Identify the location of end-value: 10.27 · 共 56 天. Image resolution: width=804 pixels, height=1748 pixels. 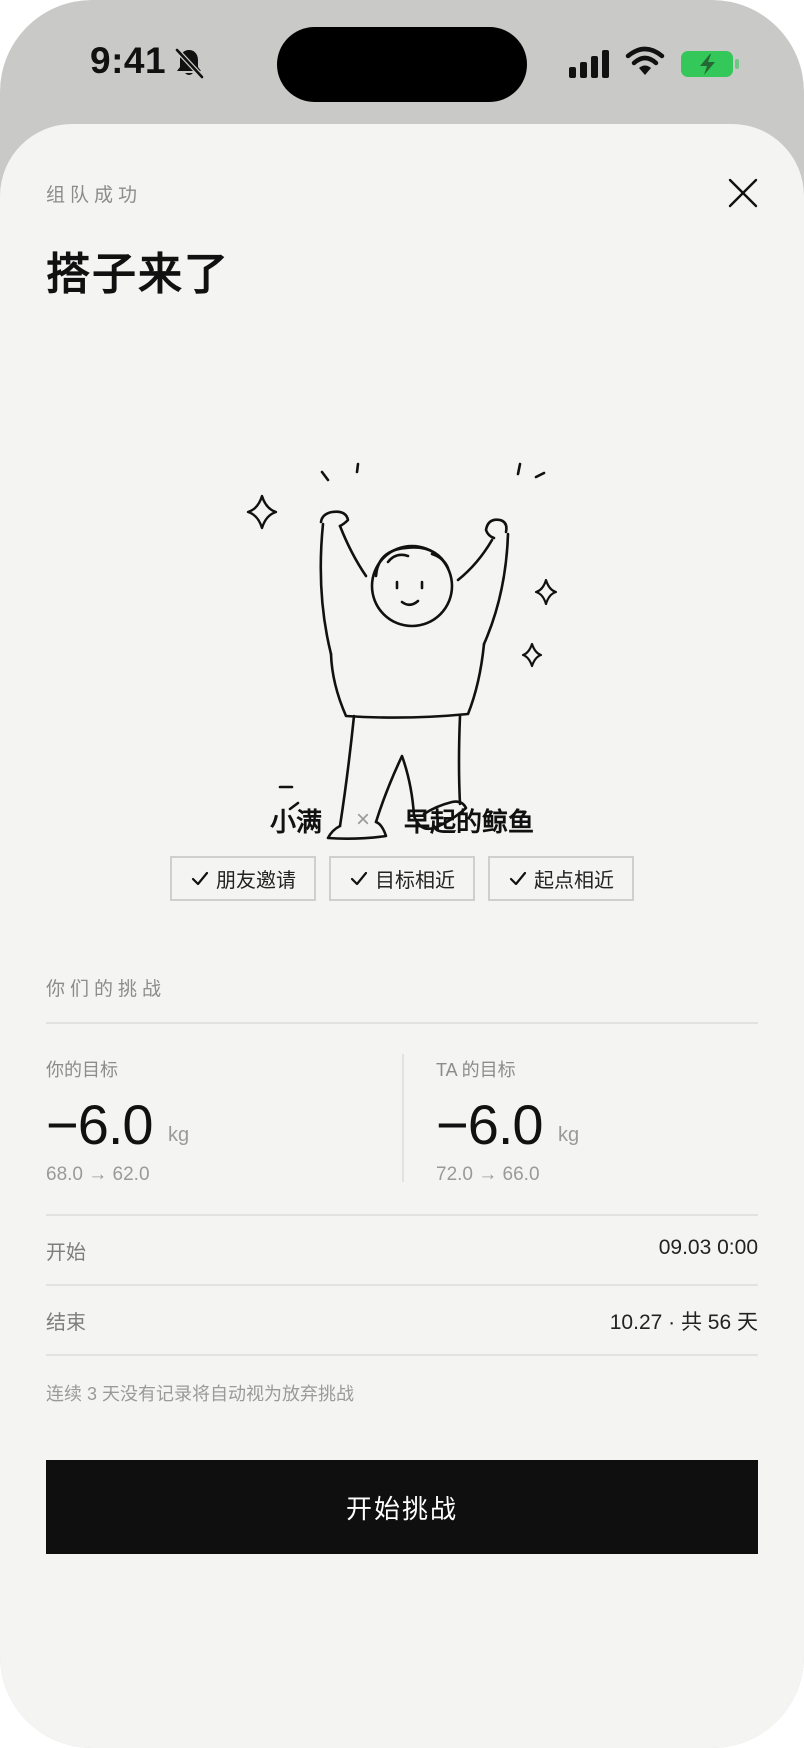
(683, 1322).